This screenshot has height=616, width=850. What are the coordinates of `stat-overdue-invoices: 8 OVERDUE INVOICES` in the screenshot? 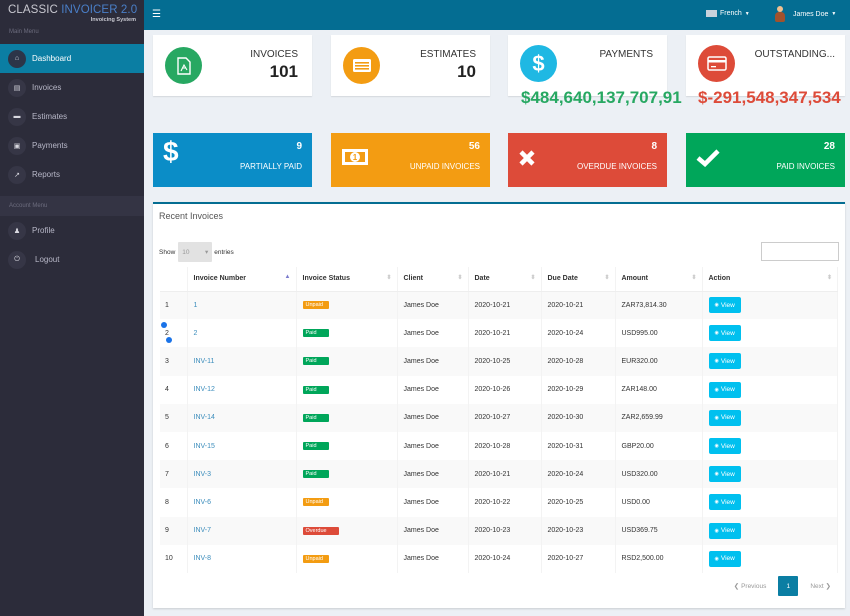 It's located at (587, 160).